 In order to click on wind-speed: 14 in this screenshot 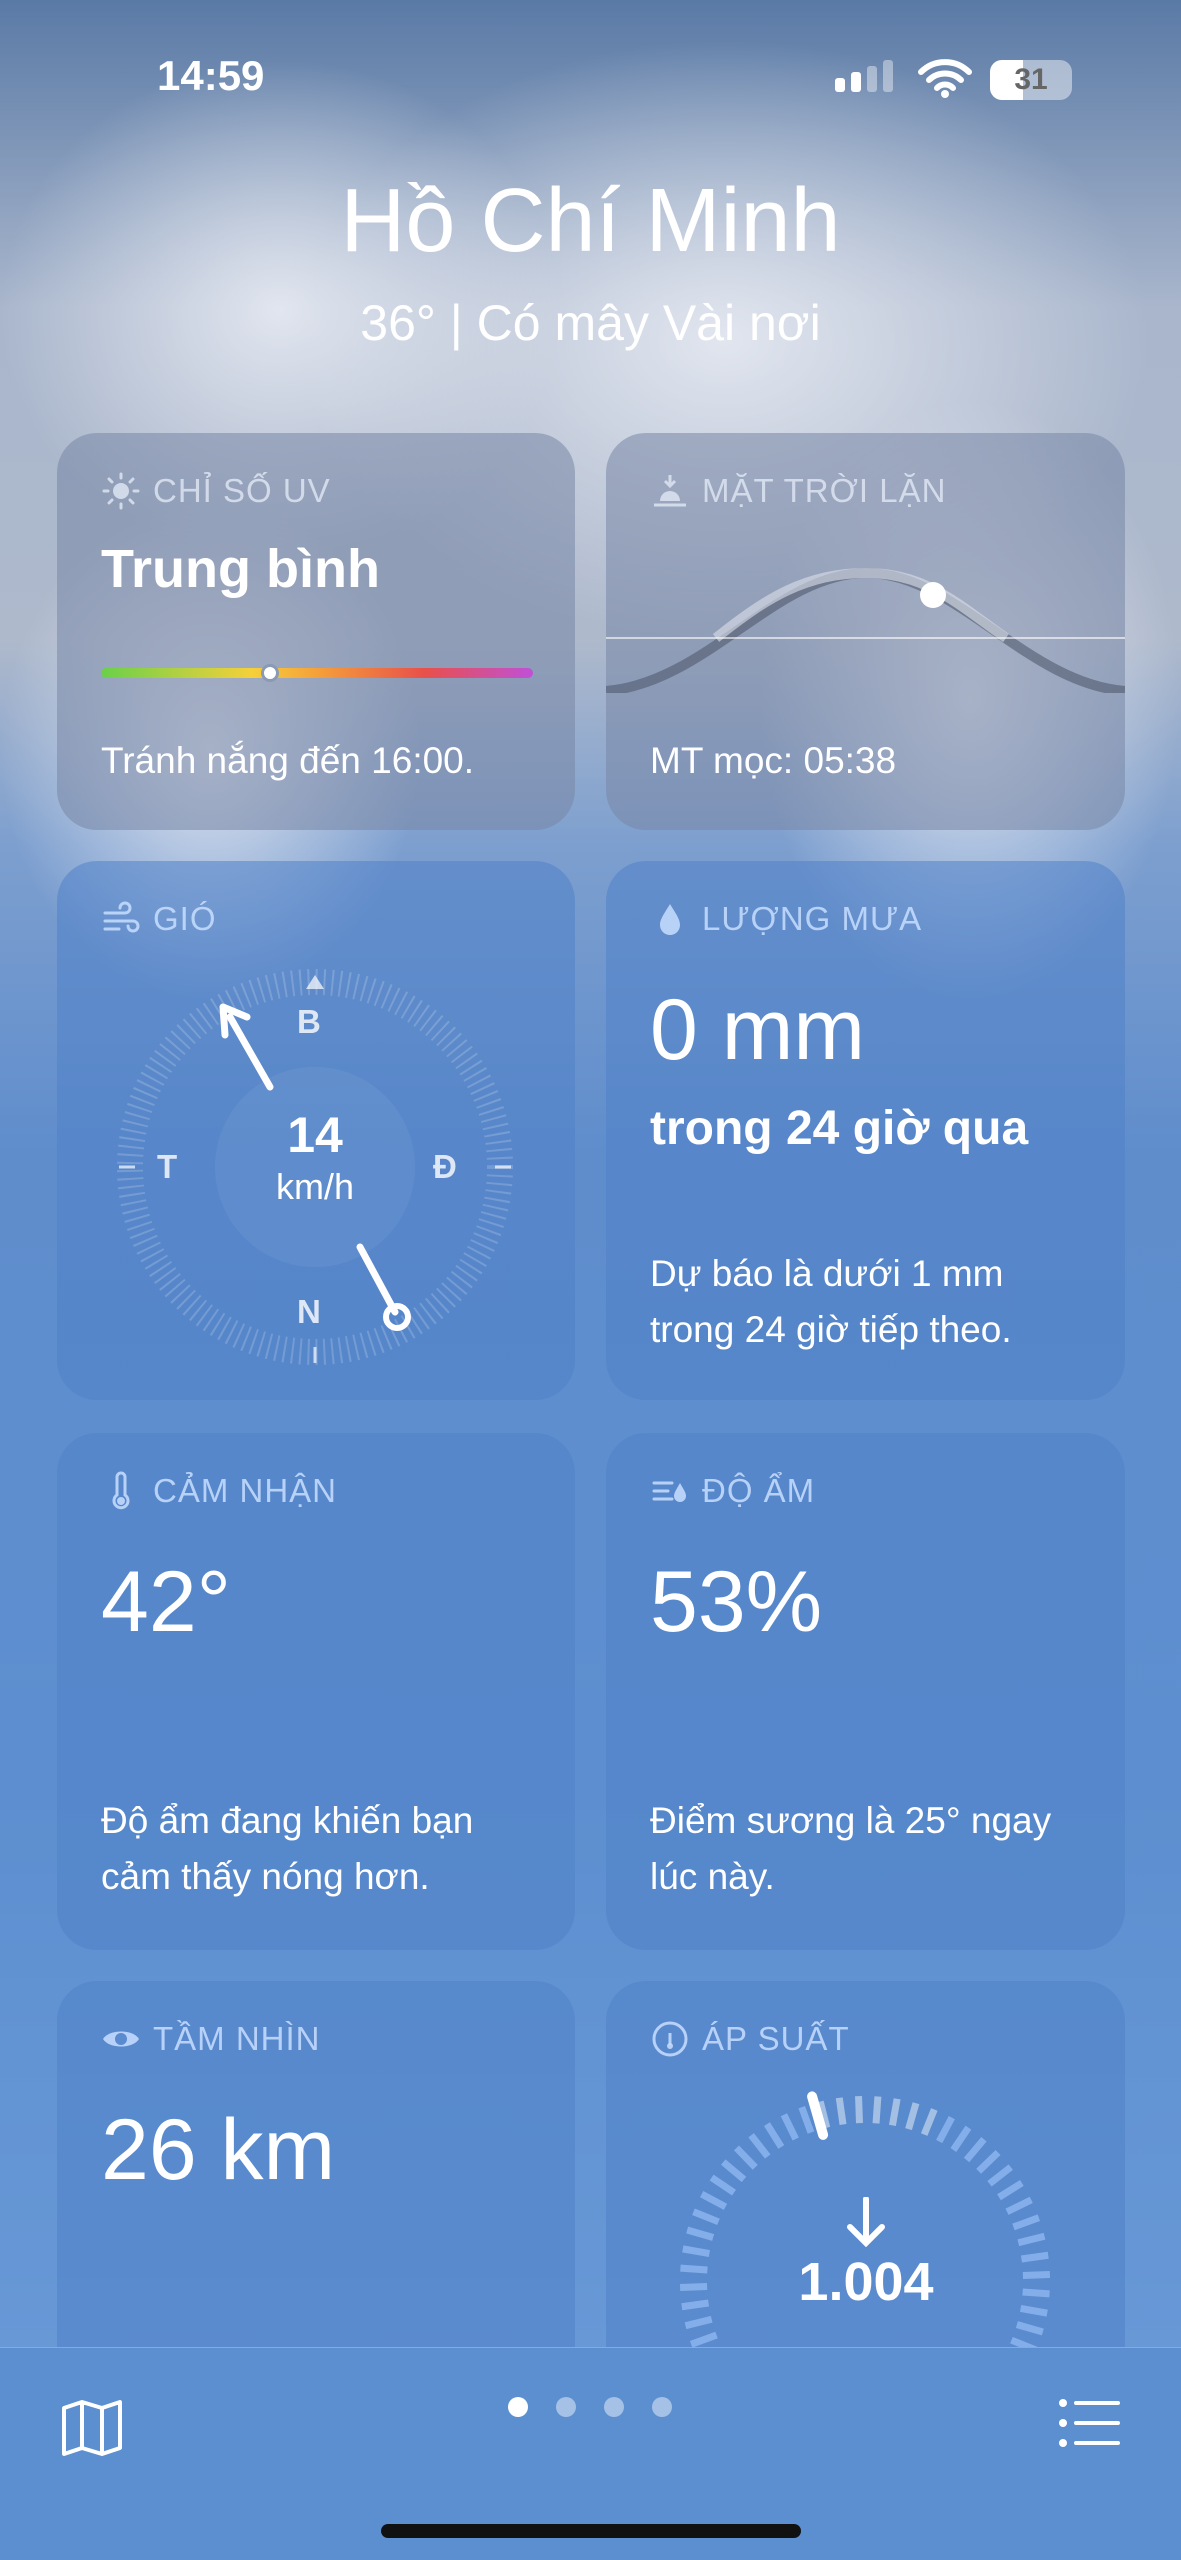, I will do `click(315, 1135)`.